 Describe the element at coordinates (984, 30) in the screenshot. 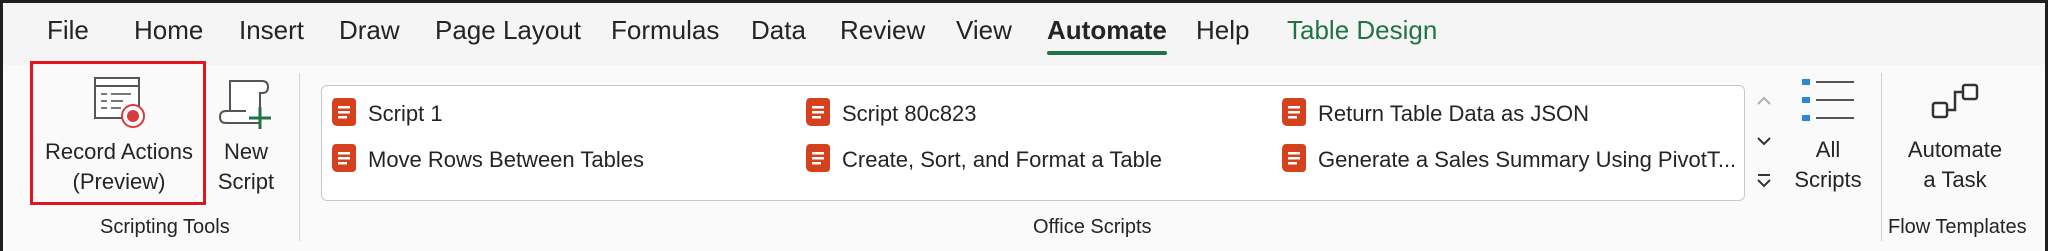

I see `tab-view: View` at that location.